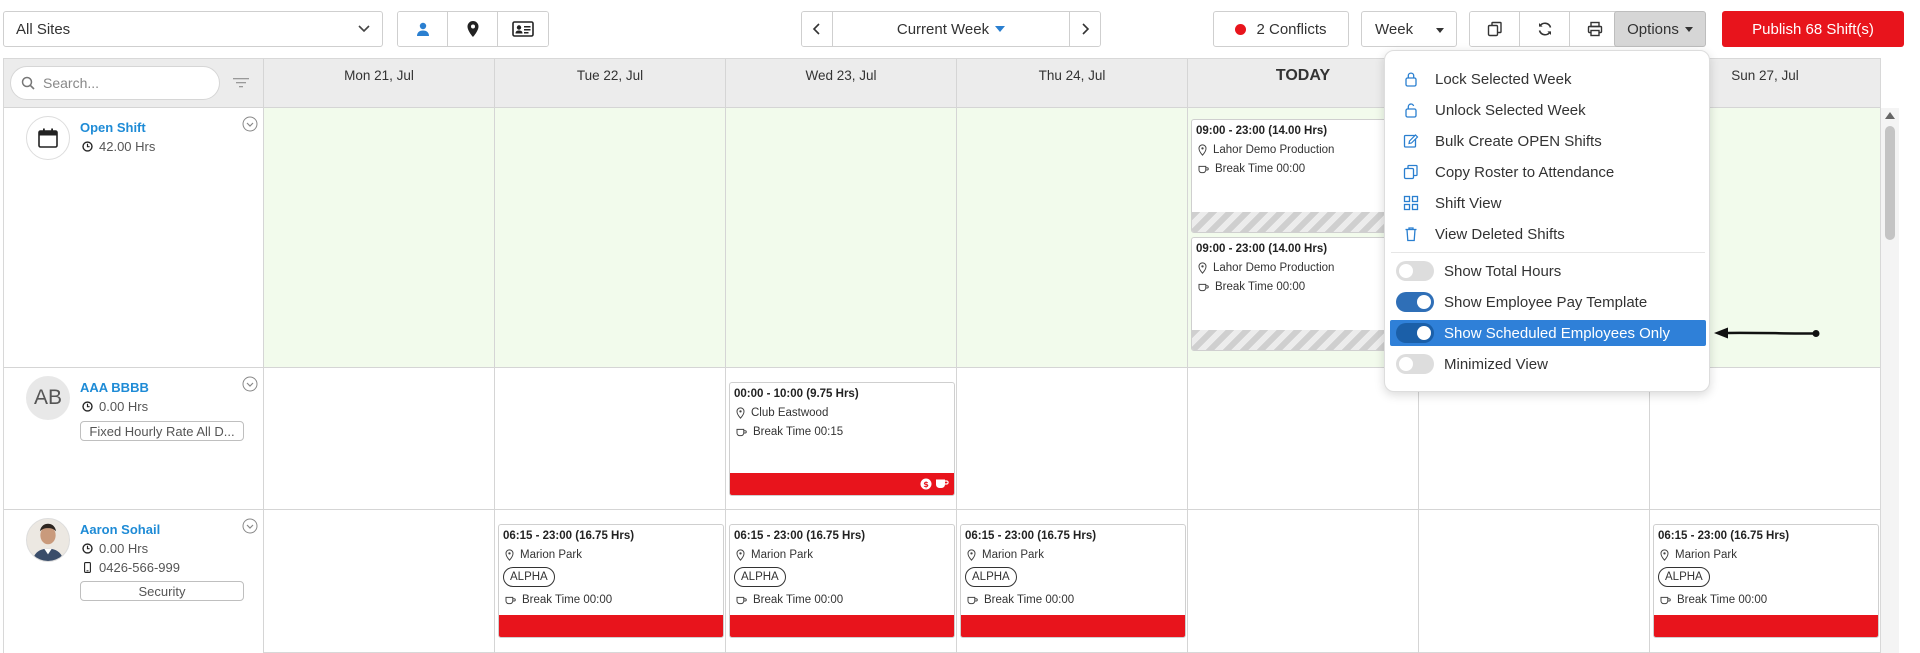 The width and height of the screenshot is (1920, 653). Describe the element at coordinates (1890, 380) in the screenshot. I see `vertical-scrollbar` at that location.